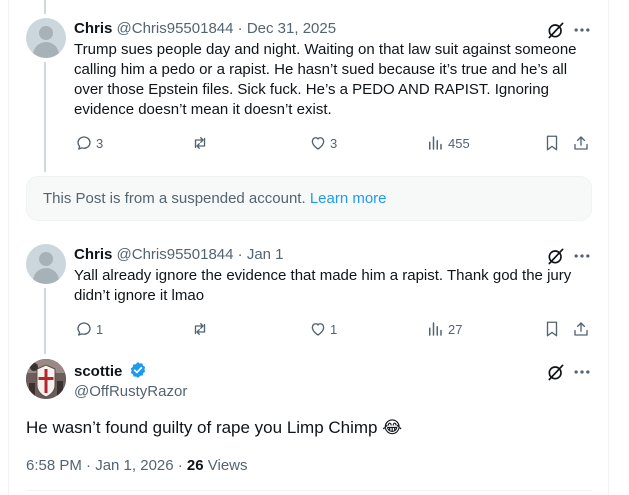 This screenshot has height=495, width=629. Describe the element at coordinates (459, 144) in the screenshot. I see `view-count: 455` at that location.